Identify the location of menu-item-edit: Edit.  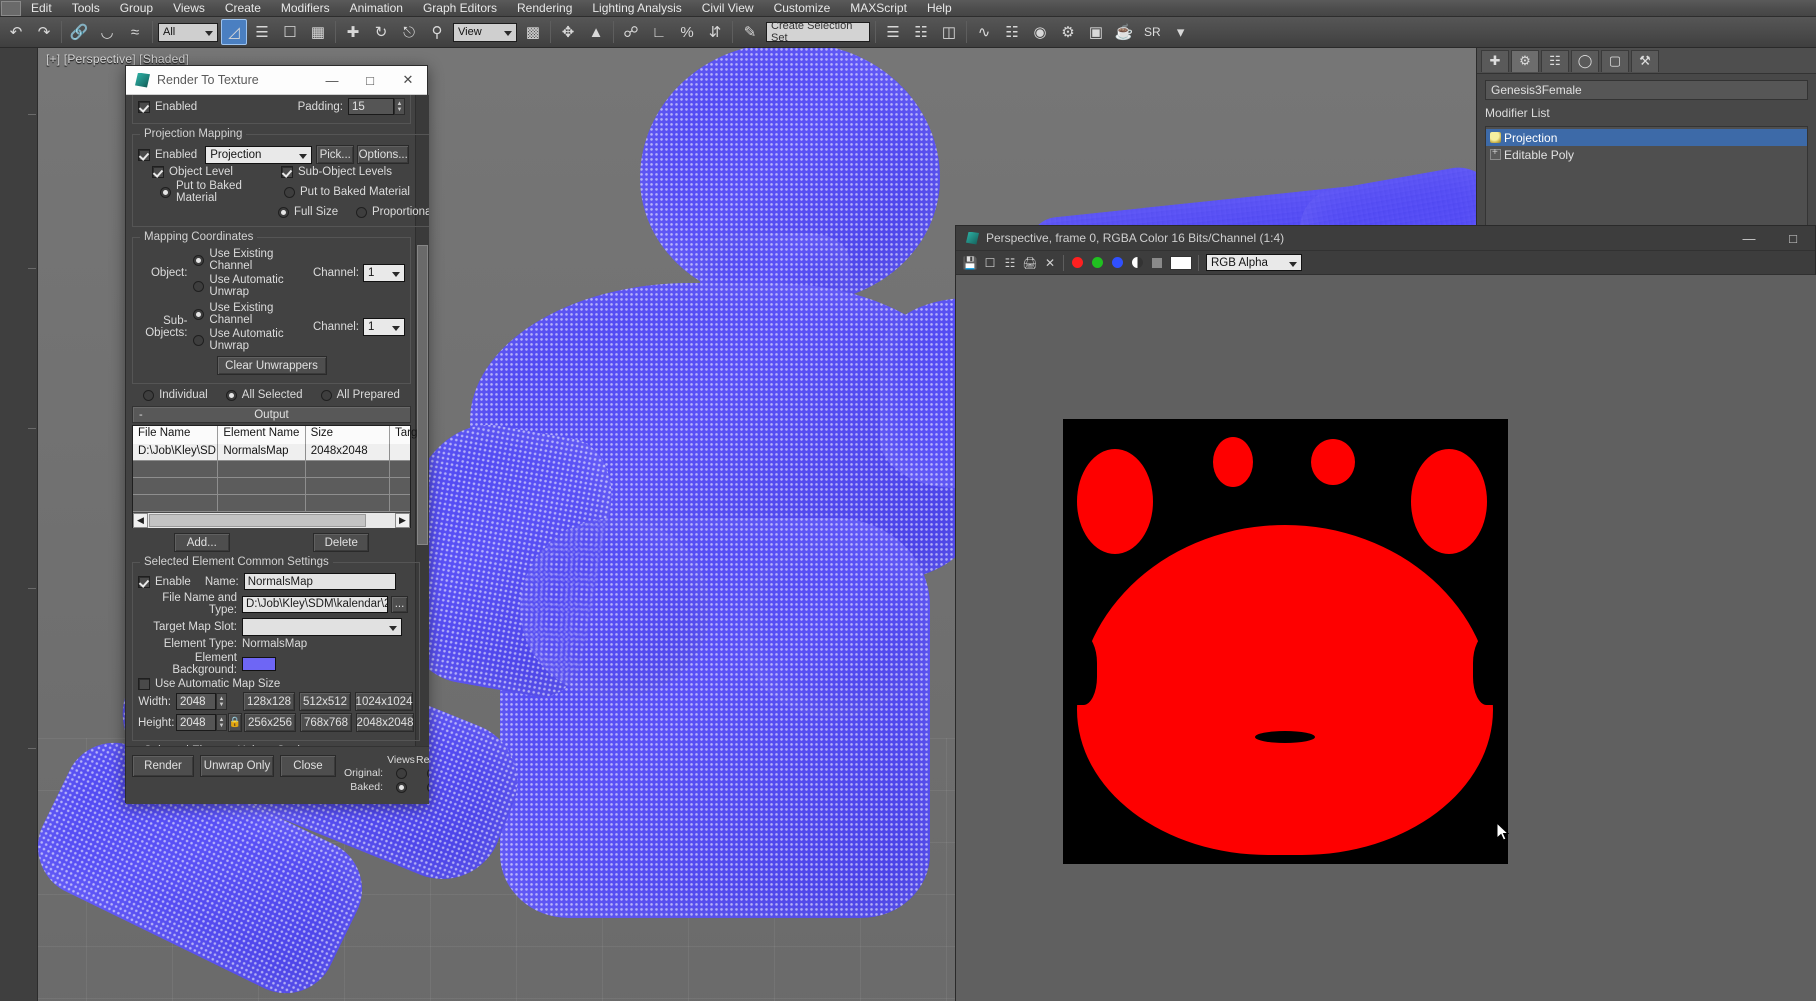
(41, 8).